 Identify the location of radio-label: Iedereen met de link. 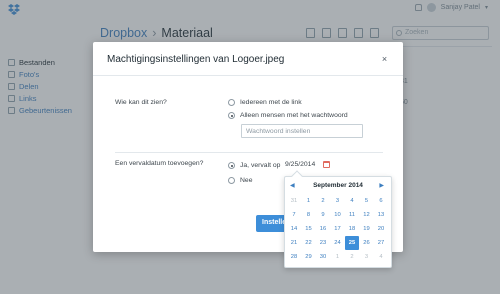
(271, 102).